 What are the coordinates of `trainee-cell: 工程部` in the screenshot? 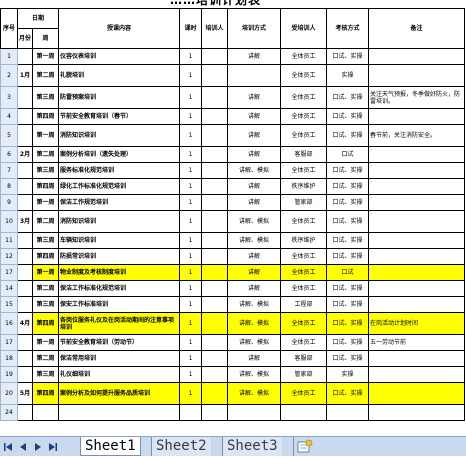 It's located at (303, 304).